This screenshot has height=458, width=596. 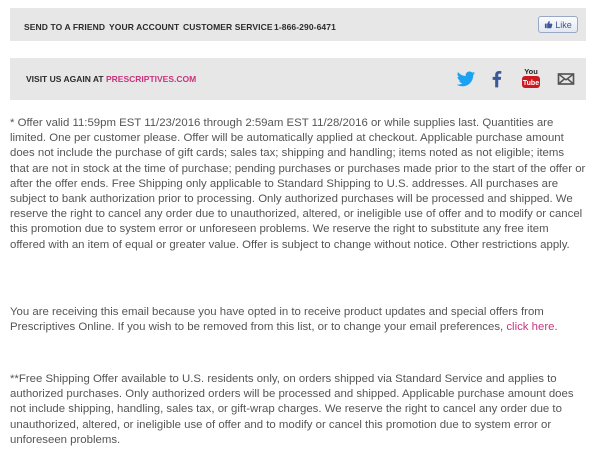 I want to click on optin-notice-end: ., so click(x=556, y=327).